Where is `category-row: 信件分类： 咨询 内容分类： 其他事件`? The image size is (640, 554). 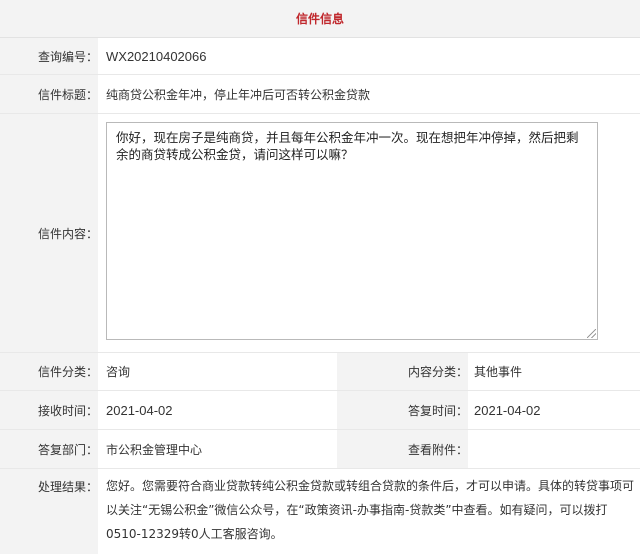 category-row: 信件分类： 咨询 内容分类： 其他事件 is located at coordinates (320, 372).